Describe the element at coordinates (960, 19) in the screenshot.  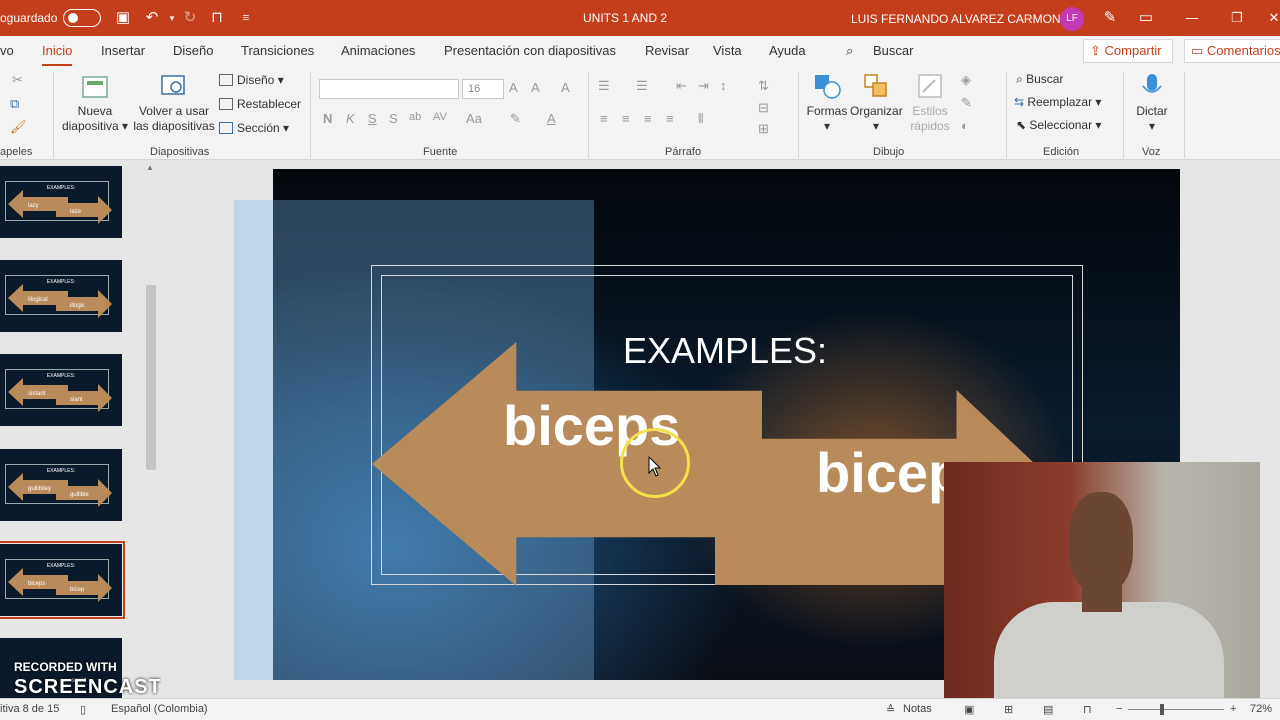
I see `user-name: LUIS FERNANDO ALVAREZ CARMONA` at that location.